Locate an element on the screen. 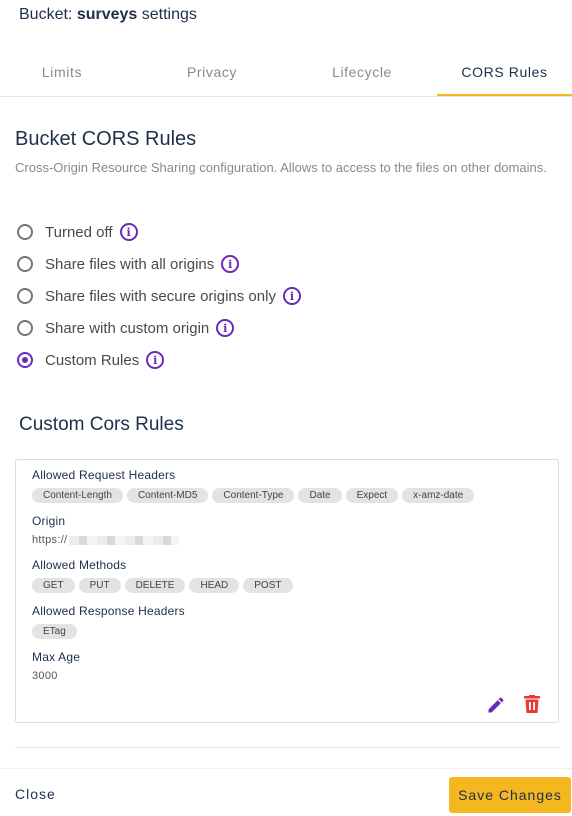 The width and height of the screenshot is (572, 816). save-changes-button: Save Changes is located at coordinates (510, 795).